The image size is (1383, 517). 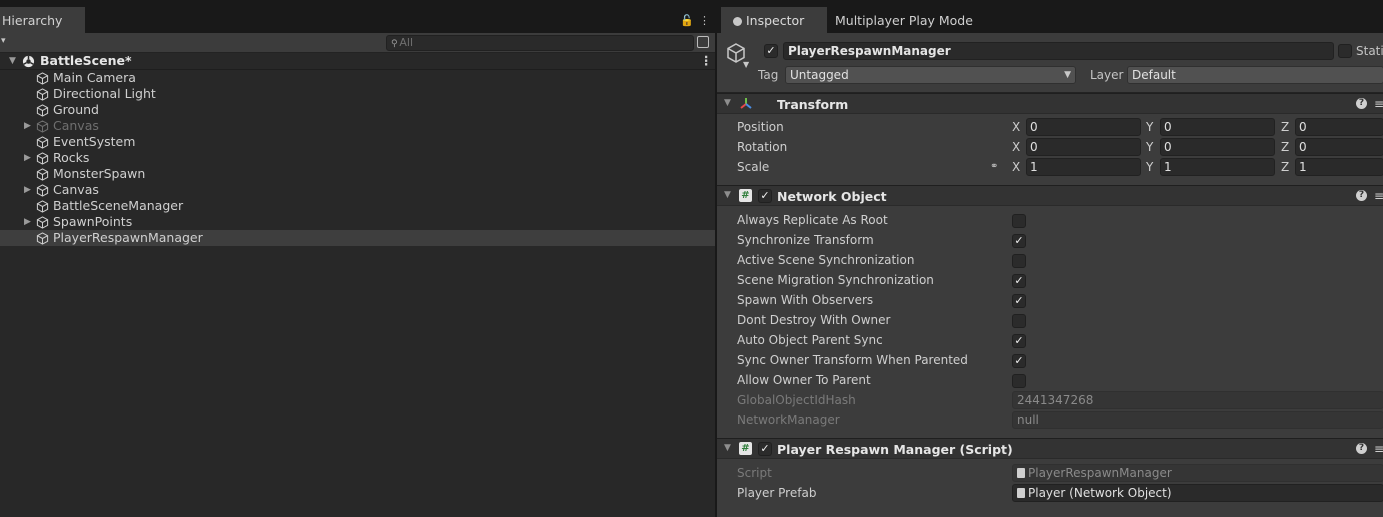 I want to click on rotation-x-field: 0, so click(x=1083, y=147).